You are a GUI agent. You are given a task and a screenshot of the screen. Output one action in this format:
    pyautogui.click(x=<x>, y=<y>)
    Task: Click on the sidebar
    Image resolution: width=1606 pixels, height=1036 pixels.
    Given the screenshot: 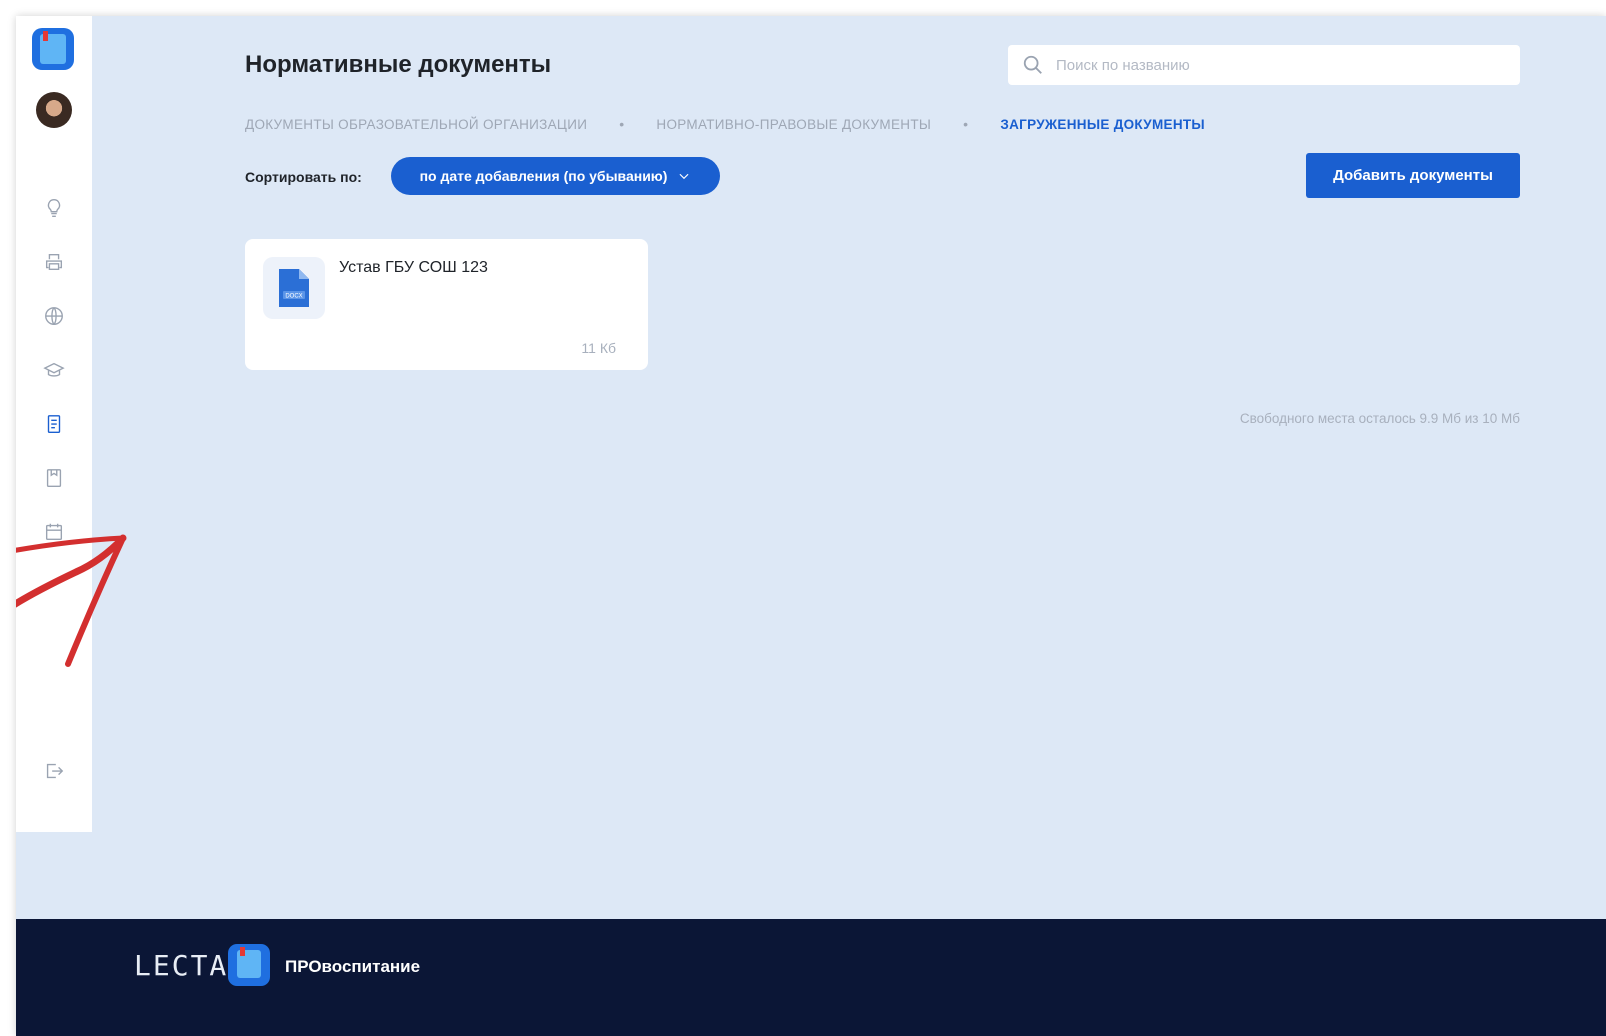 What is the action you would take?
    pyautogui.click(x=54, y=424)
    